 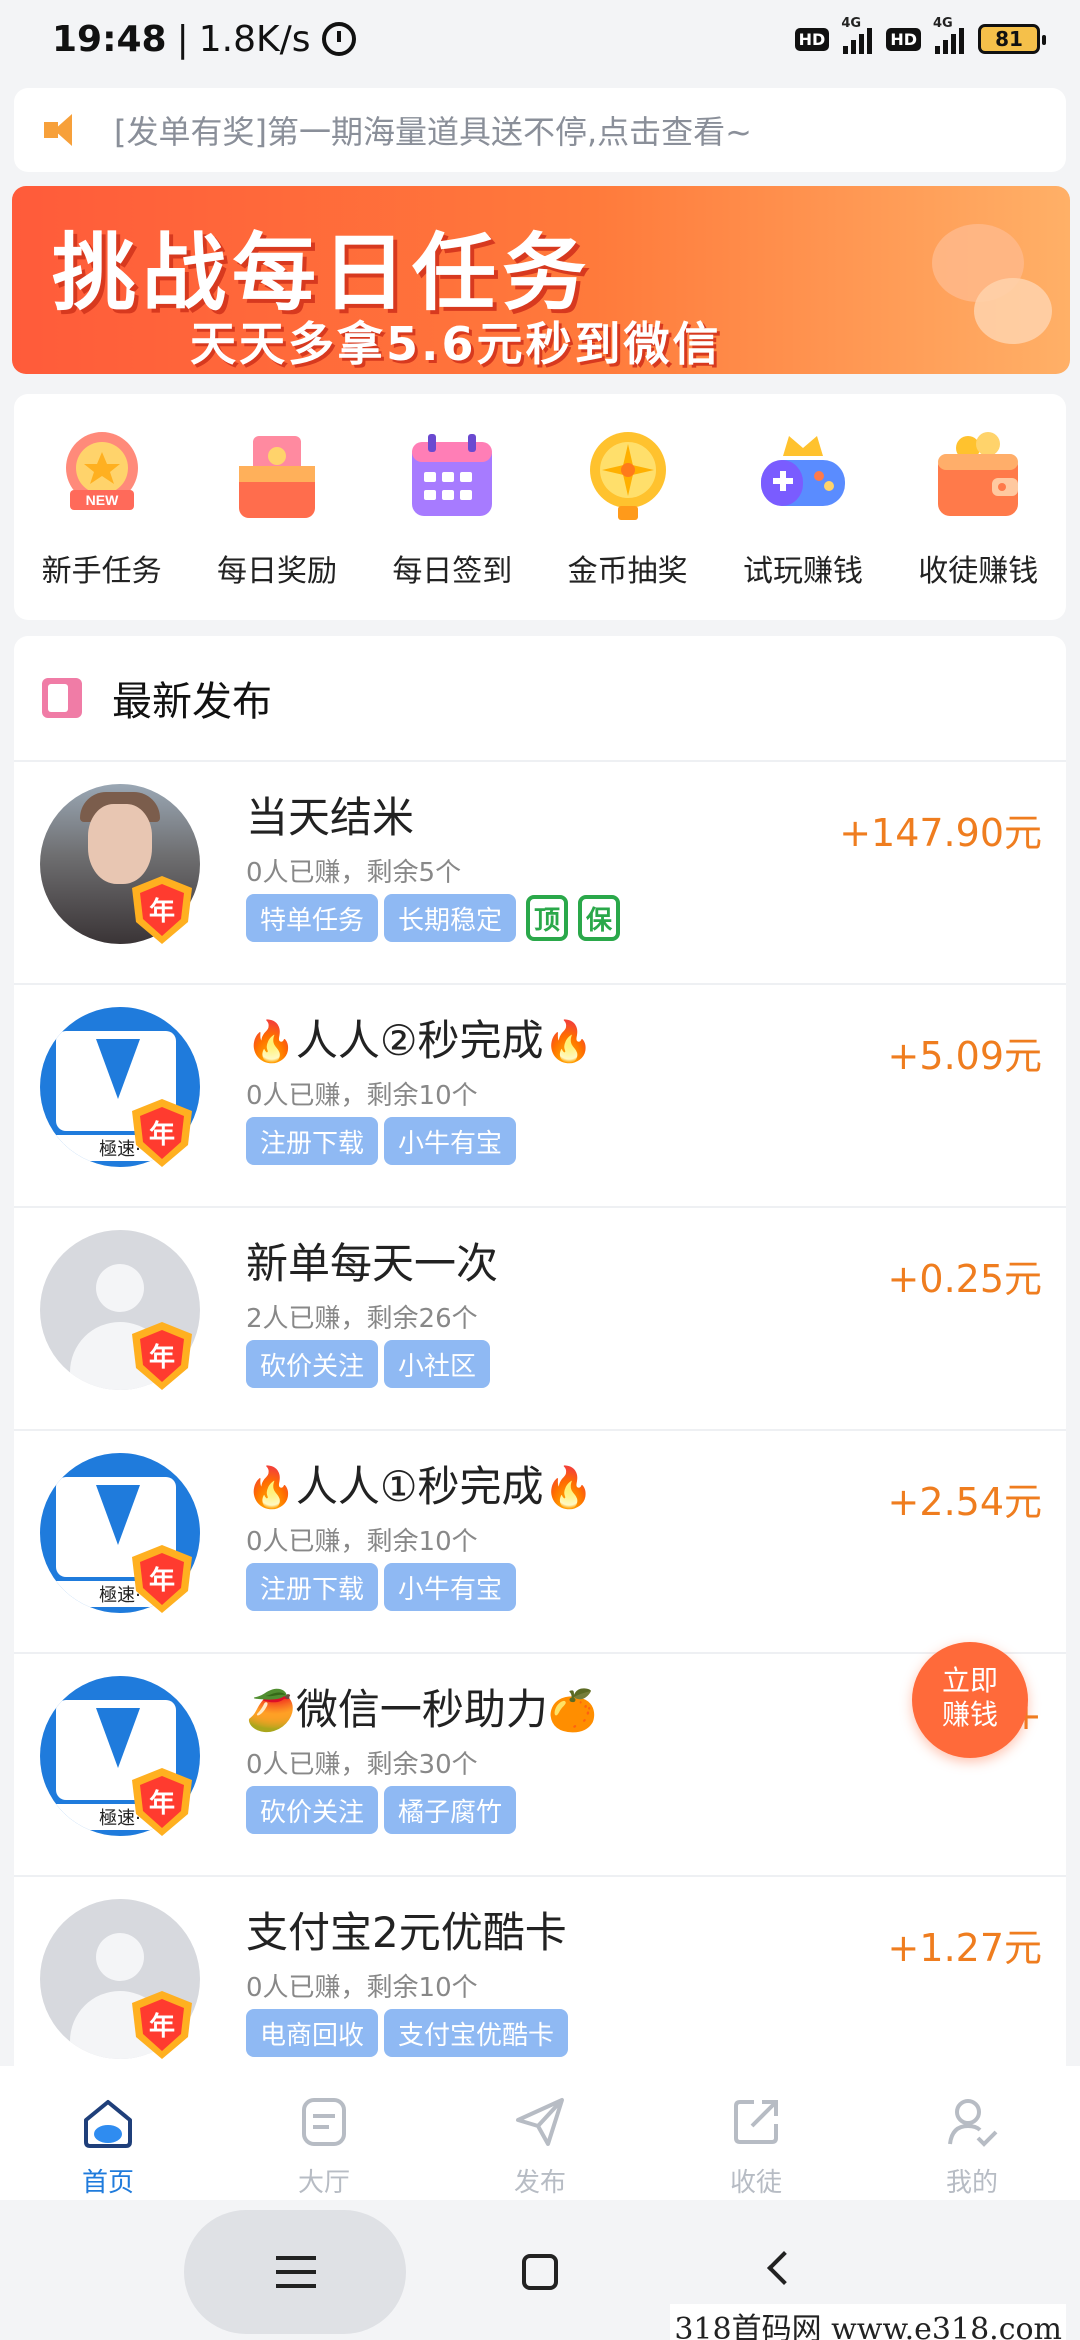 What do you see at coordinates (540, 871) in the screenshot?
I see `task-row: 年 当天结米 0人已赚，剩余5个 特单任务 长期稳定 顶 保 +147.90元` at bounding box center [540, 871].